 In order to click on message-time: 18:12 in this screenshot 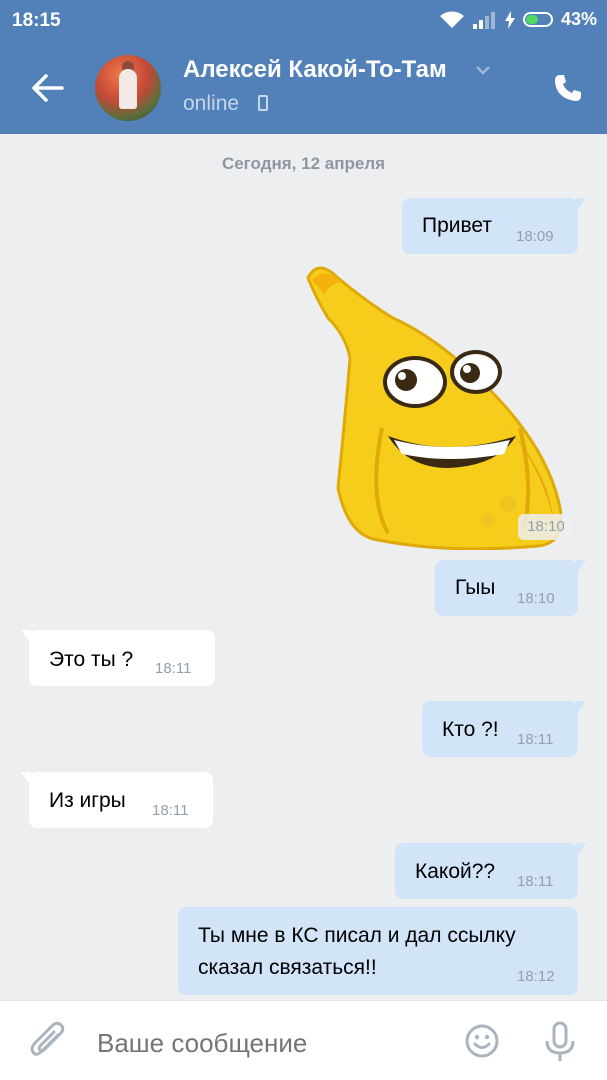, I will do `click(536, 976)`.